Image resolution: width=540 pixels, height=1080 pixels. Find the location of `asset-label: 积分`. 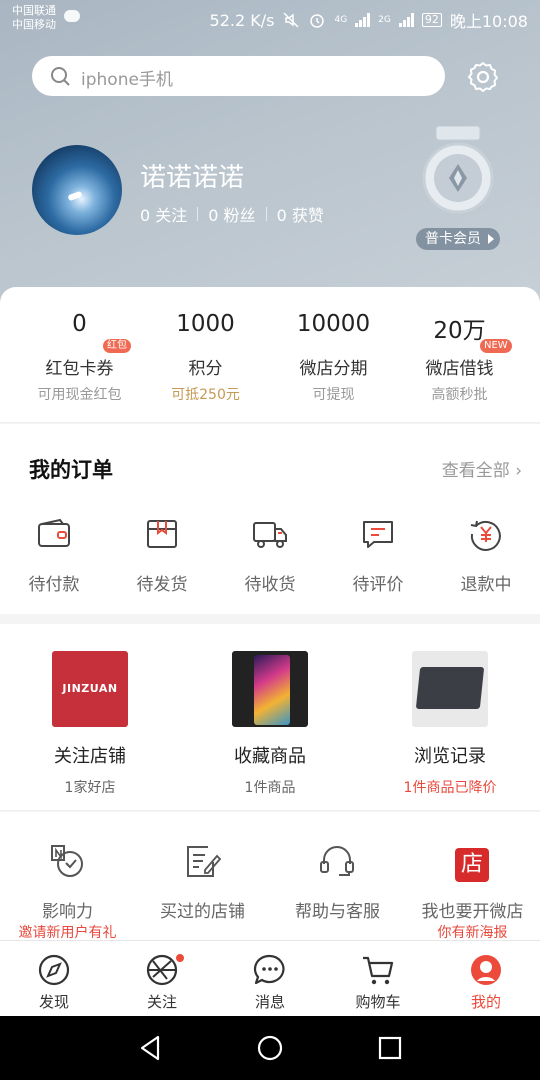

asset-label: 积分 is located at coordinates (205, 369).